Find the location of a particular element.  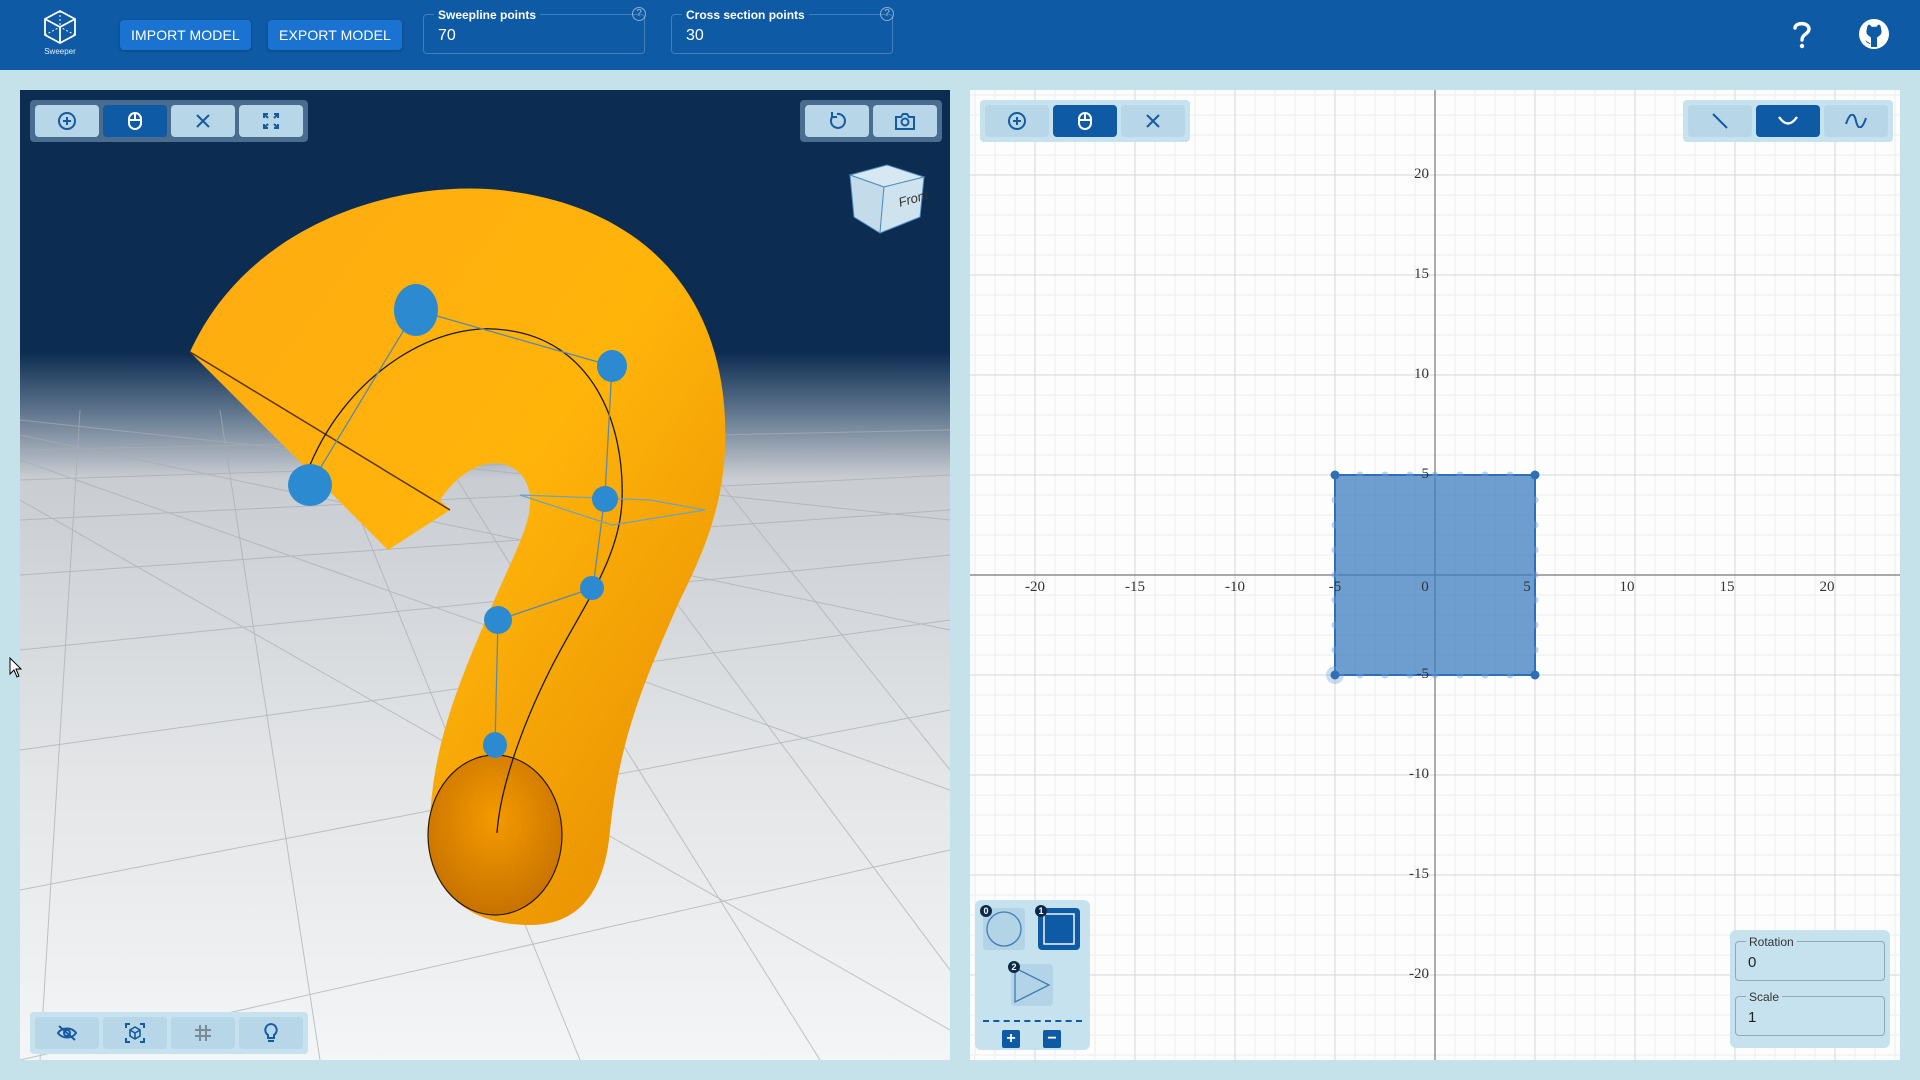

shape-slot-square: 1 is located at coordinates (1057, 927).